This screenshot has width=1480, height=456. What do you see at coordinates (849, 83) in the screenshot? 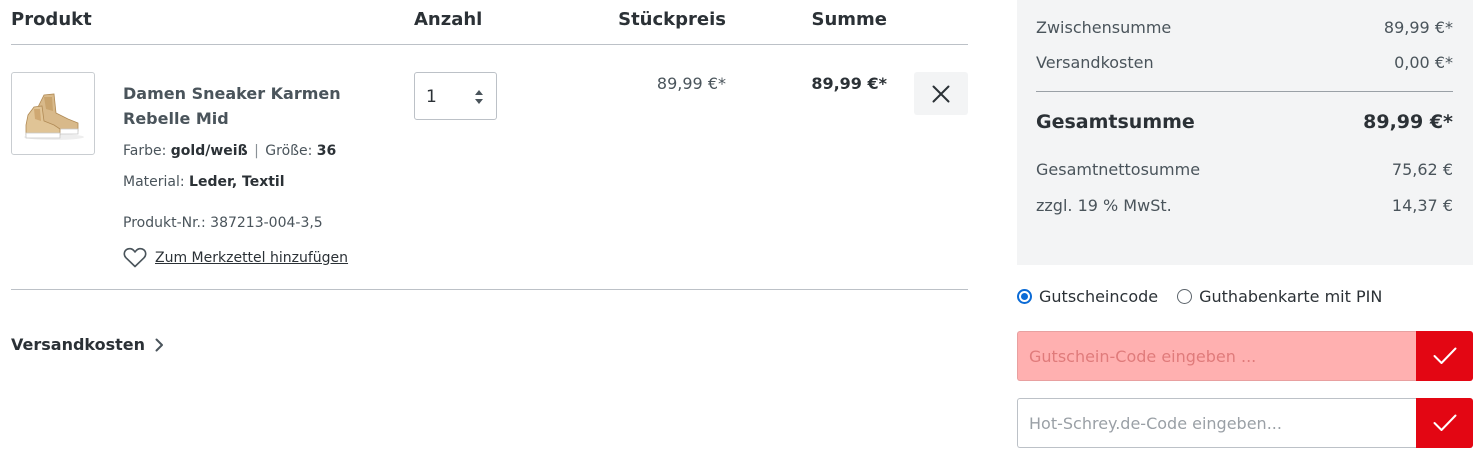
I see `item-total: 89,99 €*` at bounding box center [849, 83].